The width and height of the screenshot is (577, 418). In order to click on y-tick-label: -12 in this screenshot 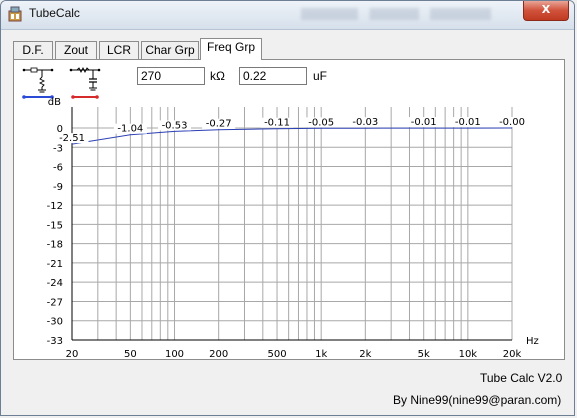, I will do `click(55, 206)`.